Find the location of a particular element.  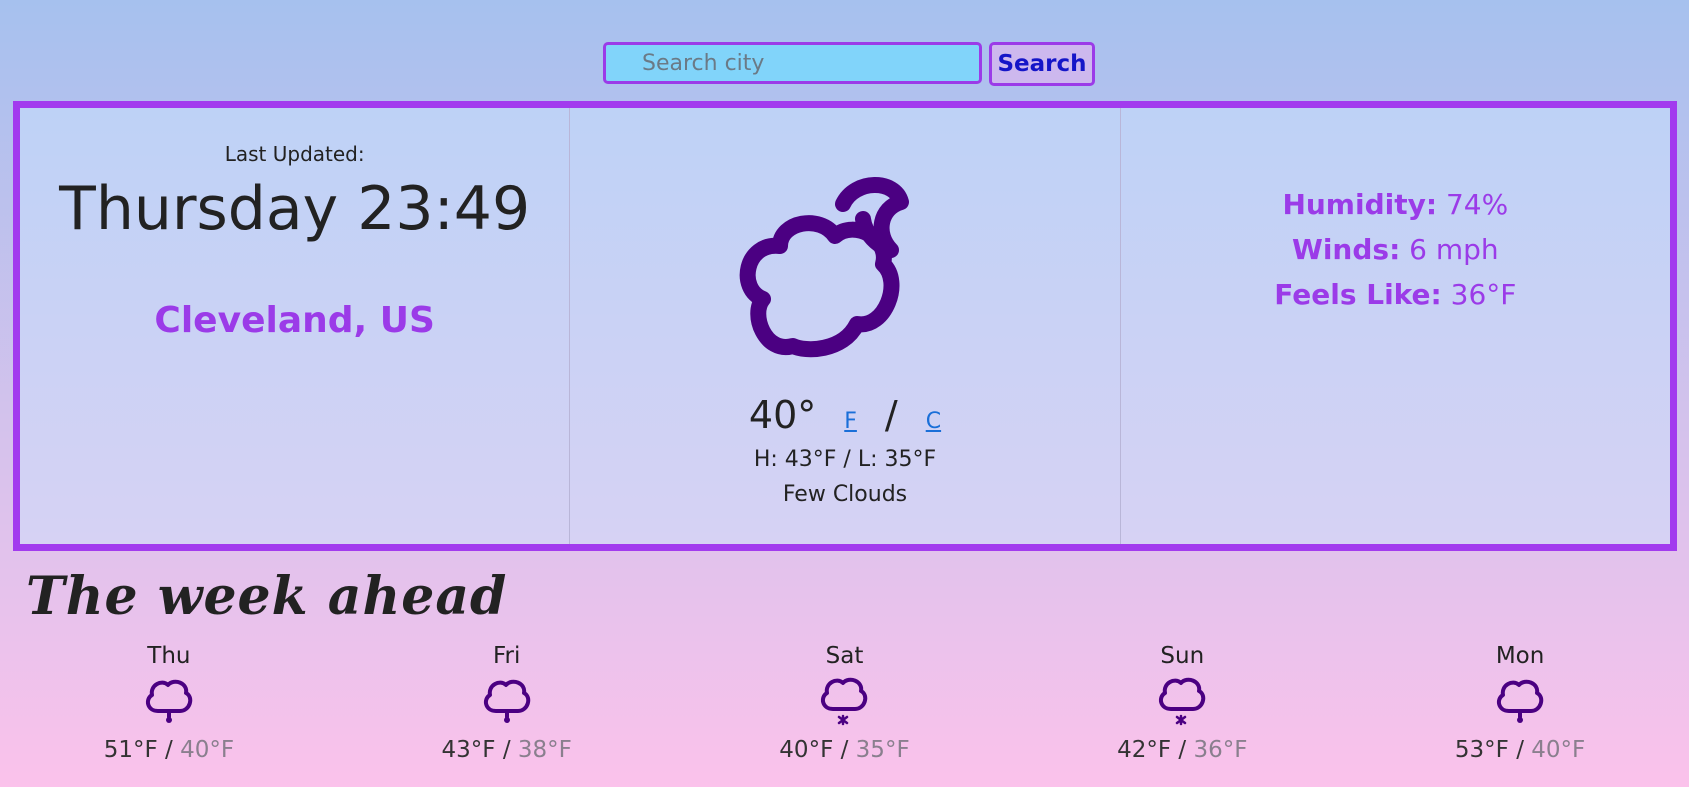

forecast-day: Sat 40°F / 35°F is located at coordinates (844, 708).